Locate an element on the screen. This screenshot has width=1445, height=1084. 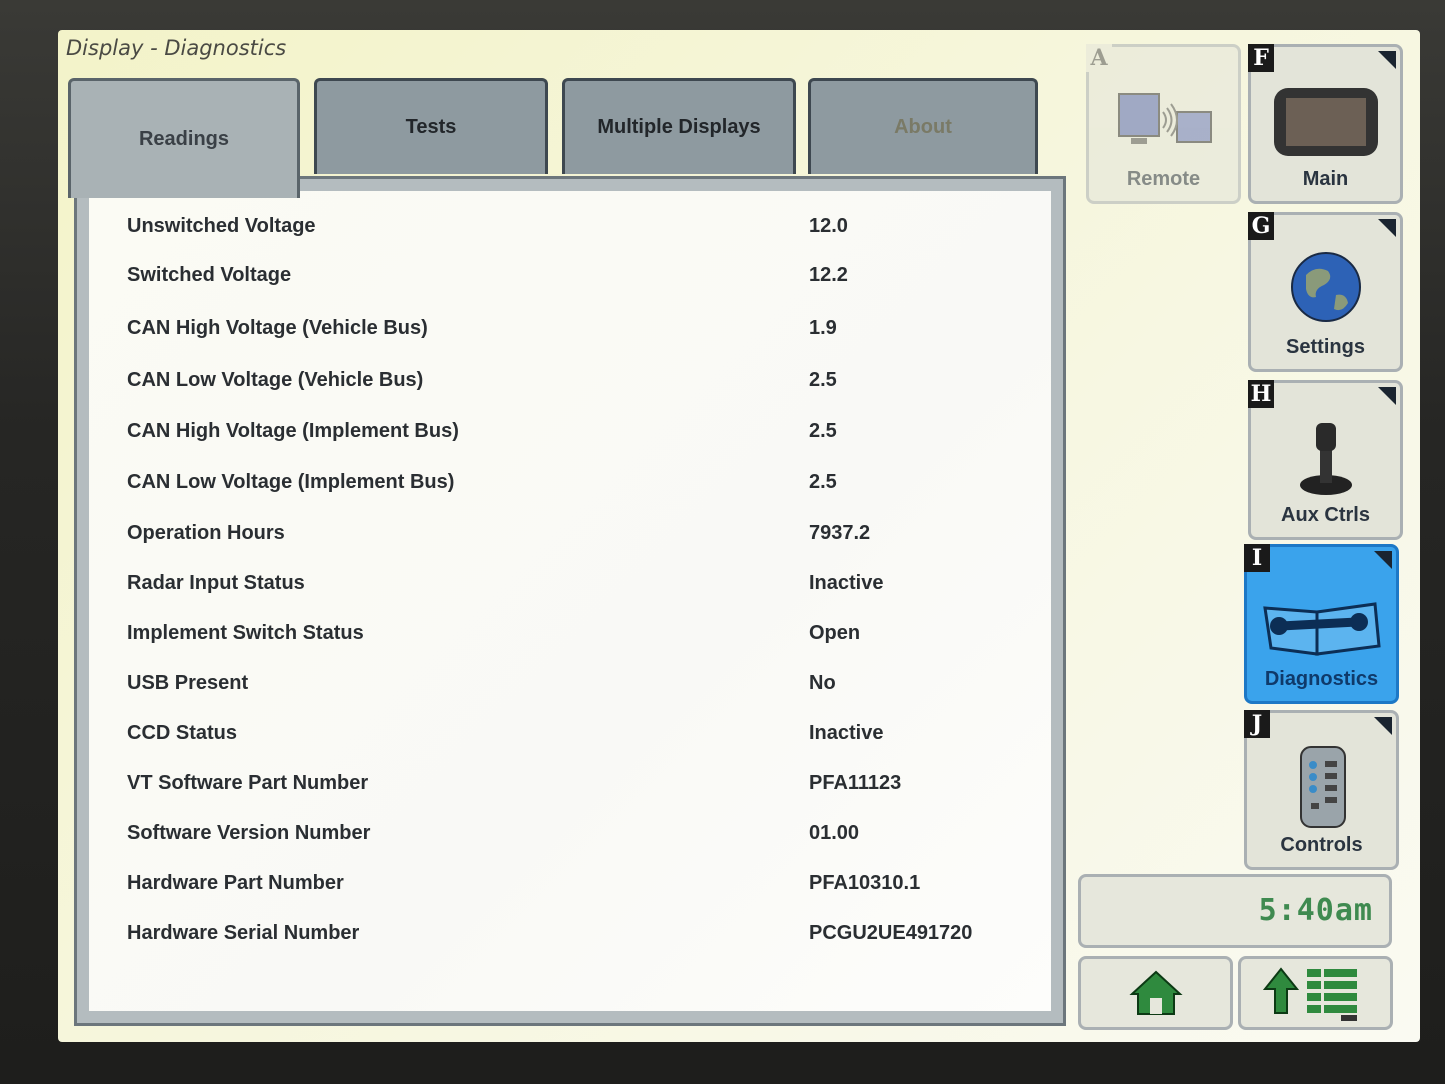
tab-tests: Tests is located at coordinates (431, 126).